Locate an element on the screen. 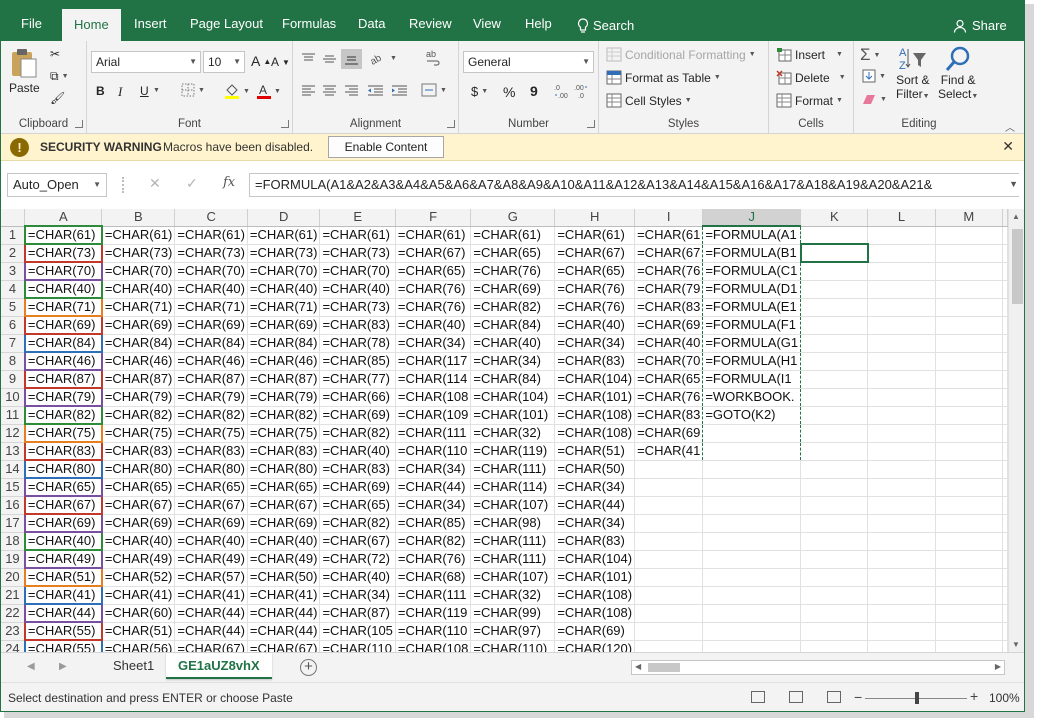  horizontal-scroll-thumb is located at coordinates (664, 667).